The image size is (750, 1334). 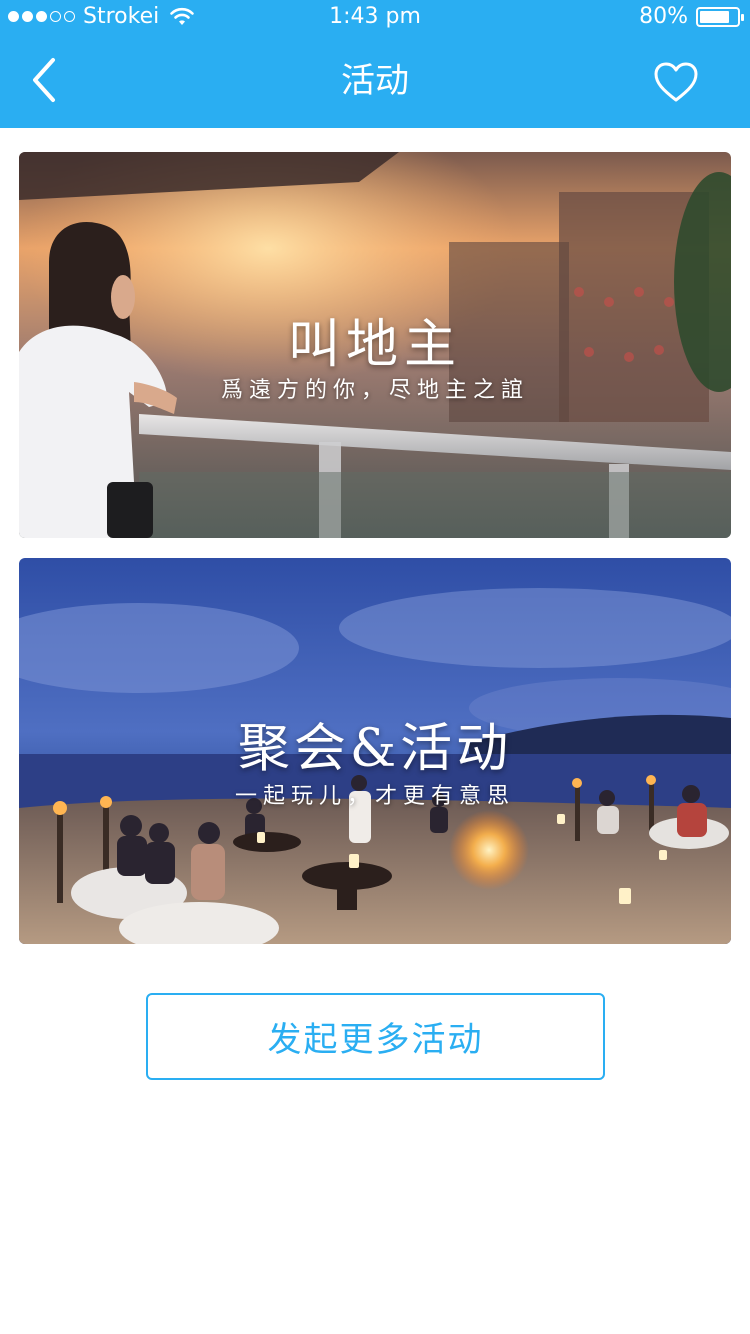 I want to click on nav-bar: 活动, so click(x=375, y=81).